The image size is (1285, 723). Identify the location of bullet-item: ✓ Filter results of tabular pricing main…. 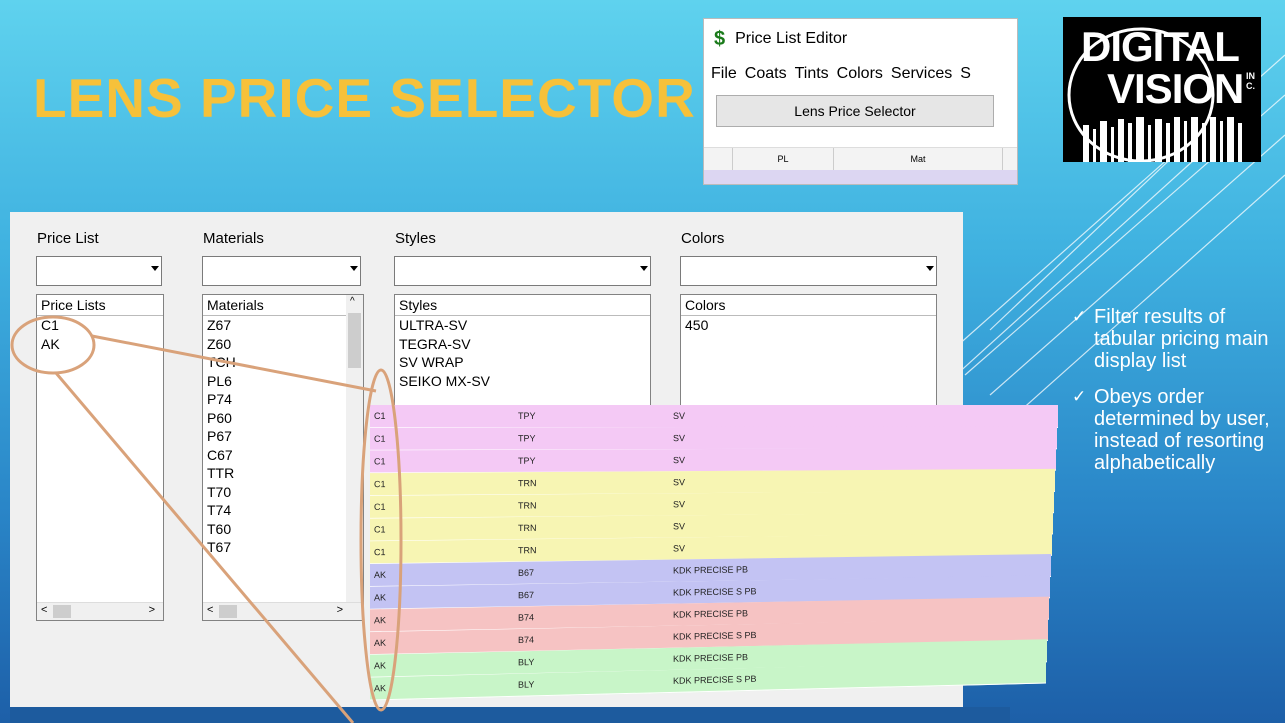
(1177, 339).